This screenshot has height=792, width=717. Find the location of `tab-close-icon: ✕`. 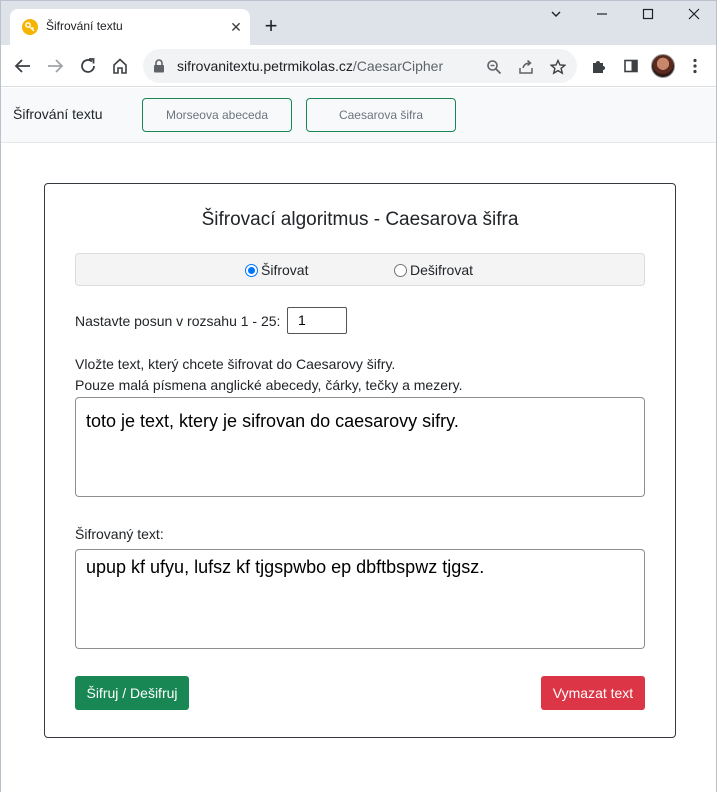

tab-close-icon: ✕ is located at coordinates (236, 27).